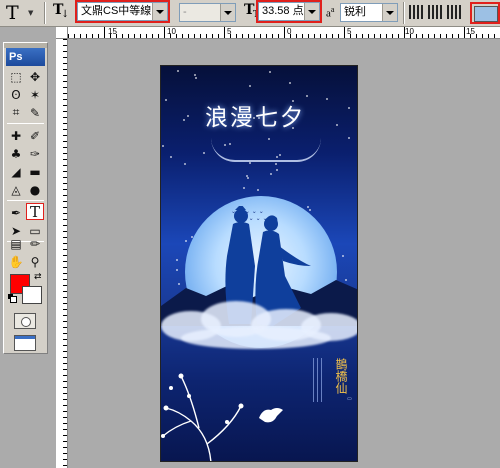 The height and width of the screenshot is (468, 500). I want to click on magic-wand-tool-icon: ✶, so click(35, 94).